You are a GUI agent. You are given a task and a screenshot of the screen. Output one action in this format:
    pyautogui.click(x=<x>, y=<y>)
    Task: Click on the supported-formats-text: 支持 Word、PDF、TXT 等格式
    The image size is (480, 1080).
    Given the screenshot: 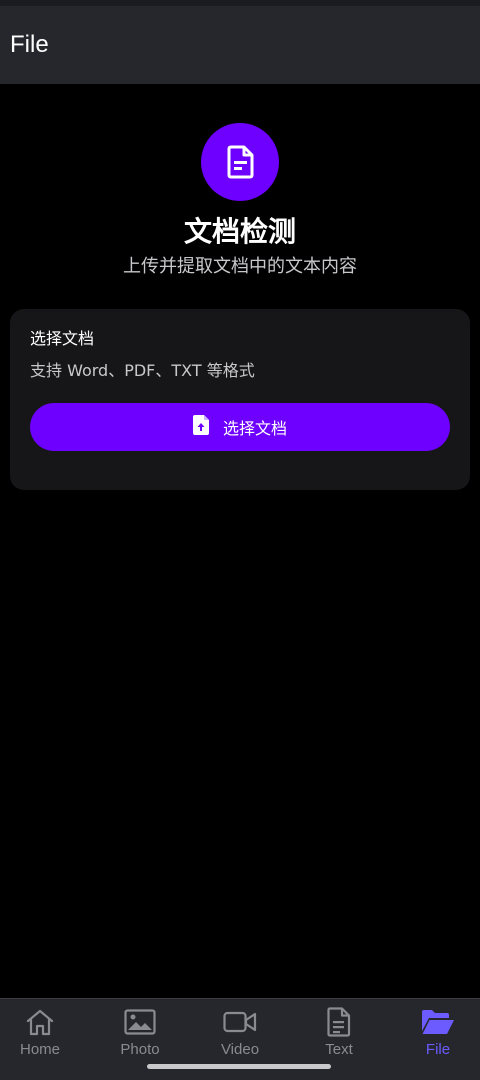 What is the action you would take?
    pyautogui.click(x=142, y=370)
    